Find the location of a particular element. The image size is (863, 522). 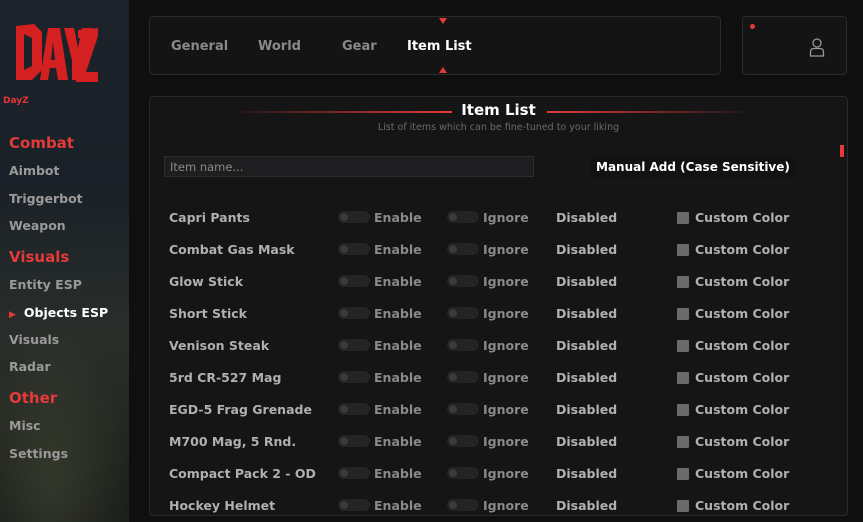

item-search-input is located at coordinates (349, 166).